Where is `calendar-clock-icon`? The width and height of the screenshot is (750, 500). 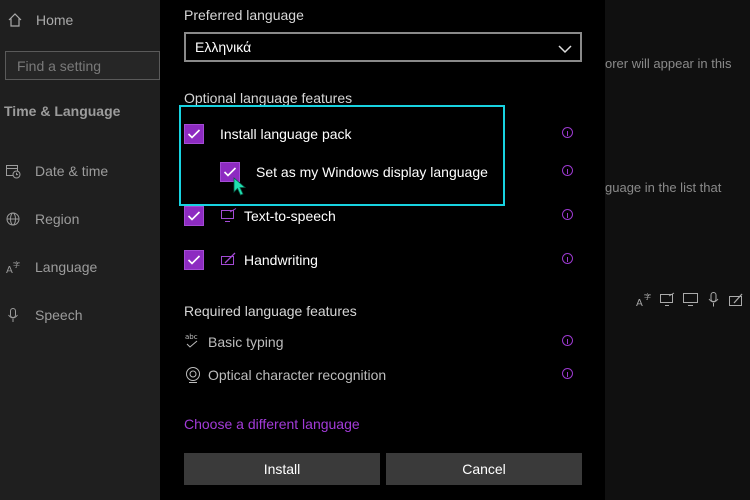 calendar-clock-icon is located at coordinates (13, 171).